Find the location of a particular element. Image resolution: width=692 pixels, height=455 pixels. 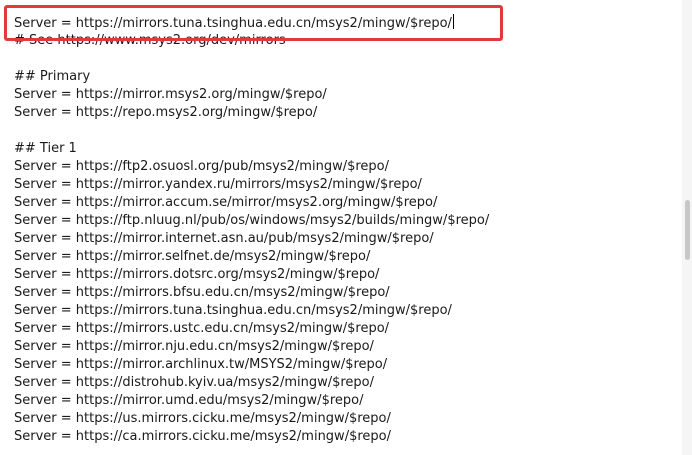

editor-line-8: ## Tier 1 is located at coordinates (45, 149).